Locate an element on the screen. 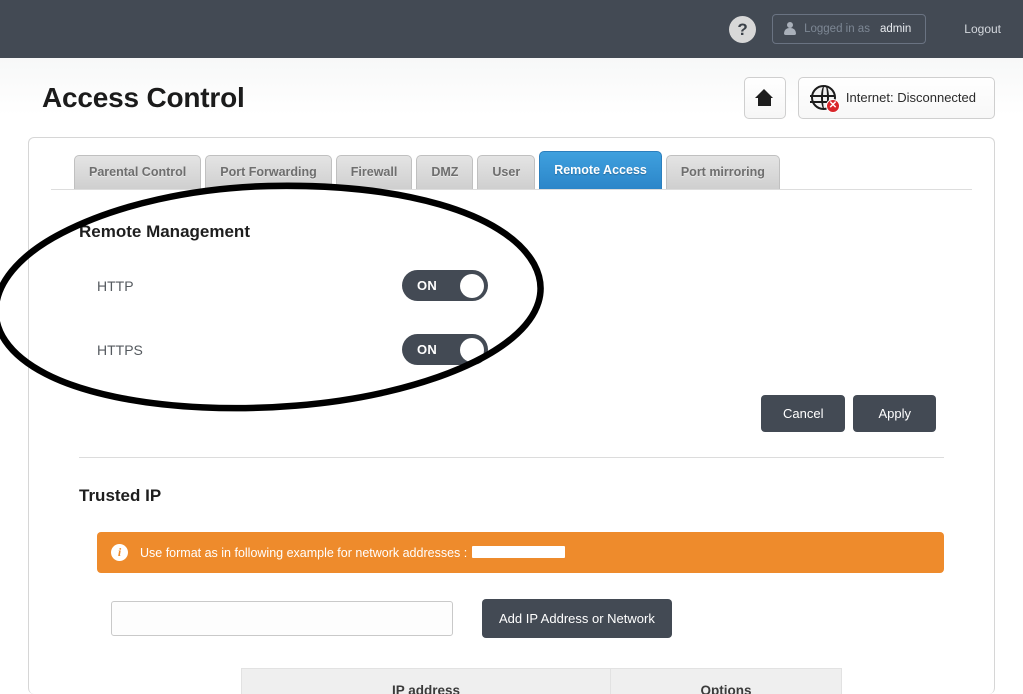  http-toggle-knob is located at coordinates (472, 285).